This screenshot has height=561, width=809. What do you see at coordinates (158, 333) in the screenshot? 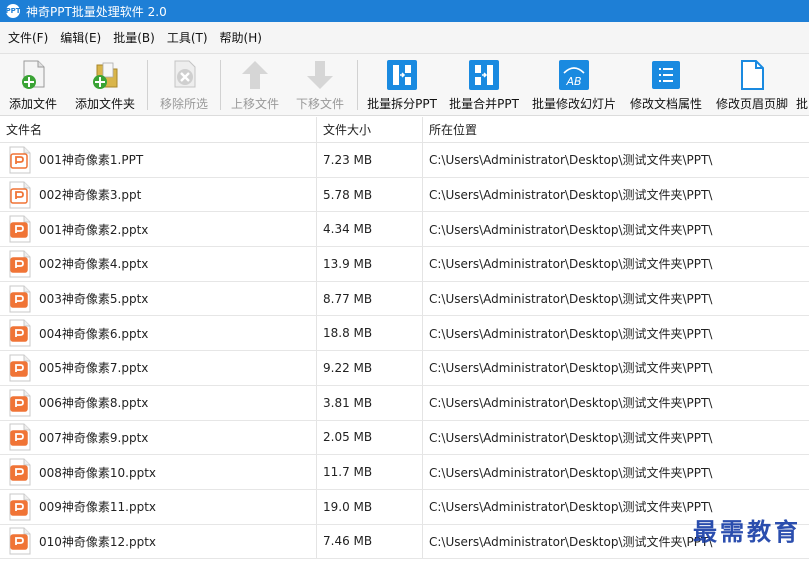
I see `file-name-cell: 004神奇像素6.pptx` at bounding box center [158, 333].